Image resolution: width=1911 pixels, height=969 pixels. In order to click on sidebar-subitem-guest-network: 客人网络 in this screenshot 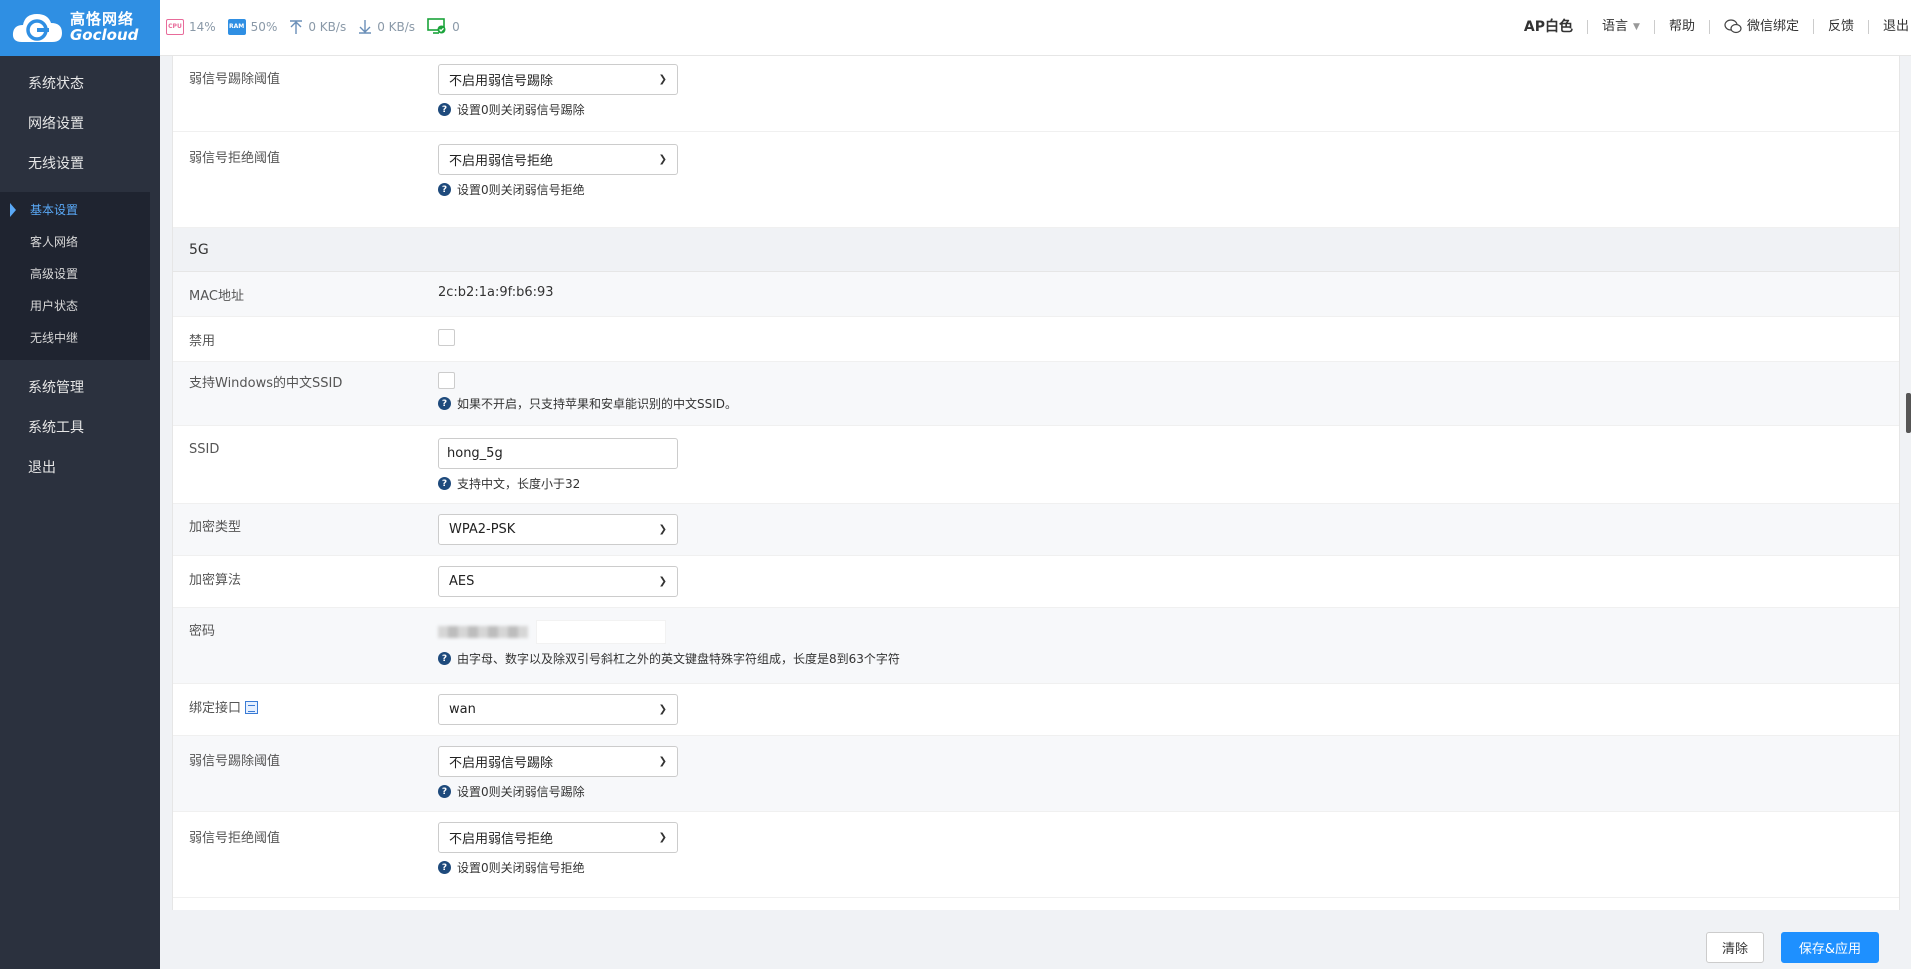, I will do `click(75, 242)`.